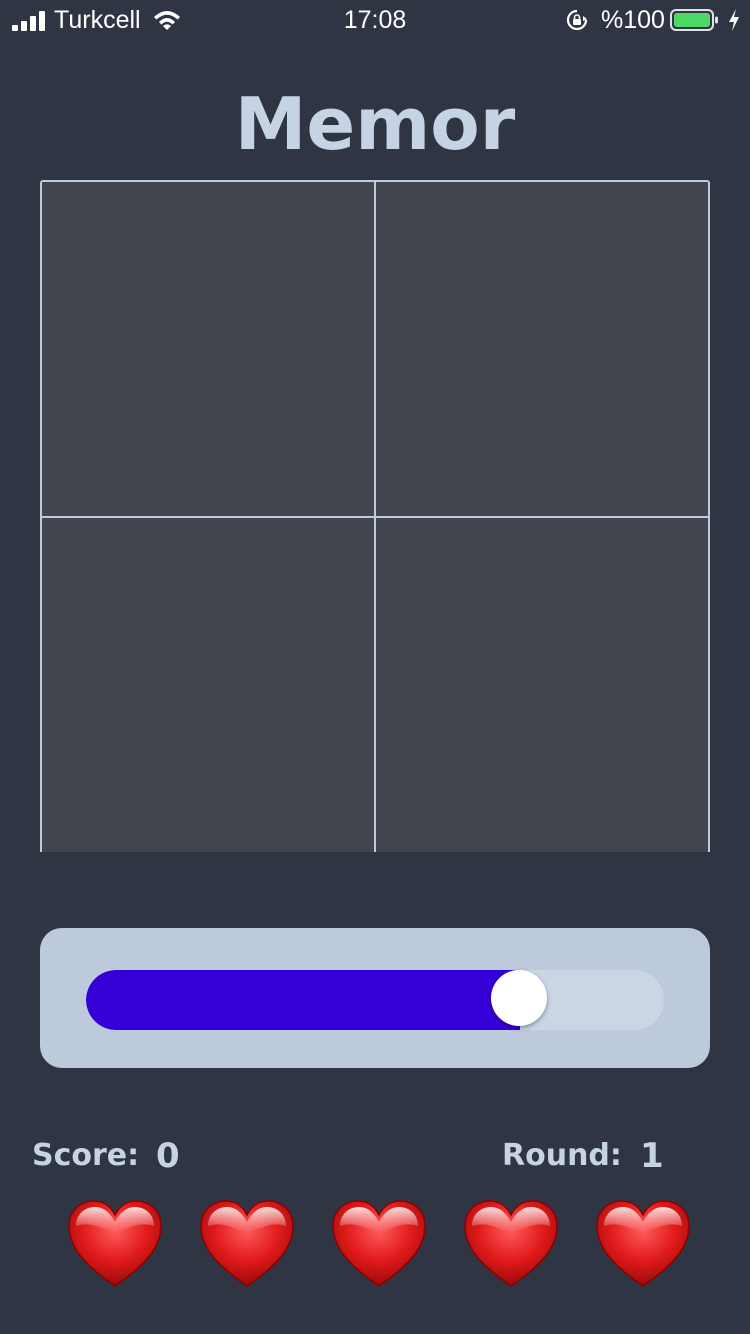 The height and width of the screenshot is (1334, 750). What do you see at coordinates (519, 998) in the screenshot?
I see `slider-thumb` at bounding box center [519, 998].